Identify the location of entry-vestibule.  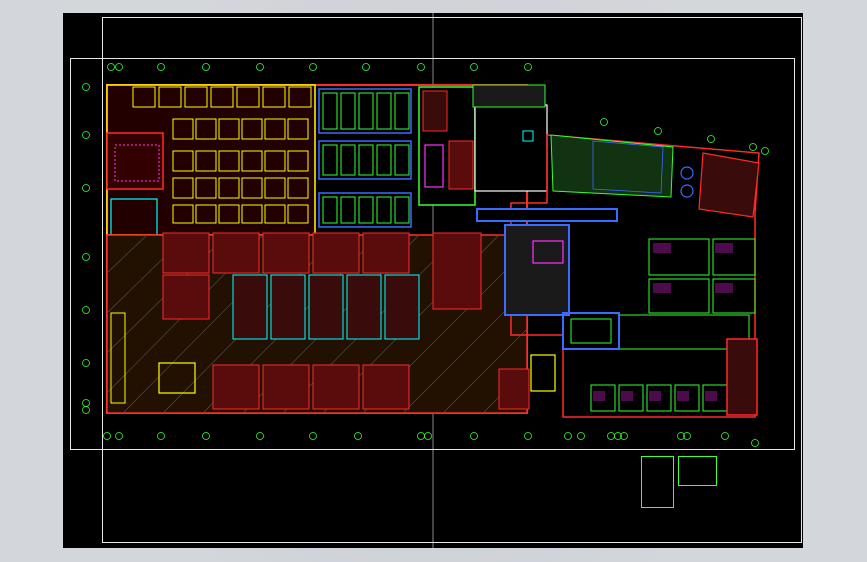
(543, 373).